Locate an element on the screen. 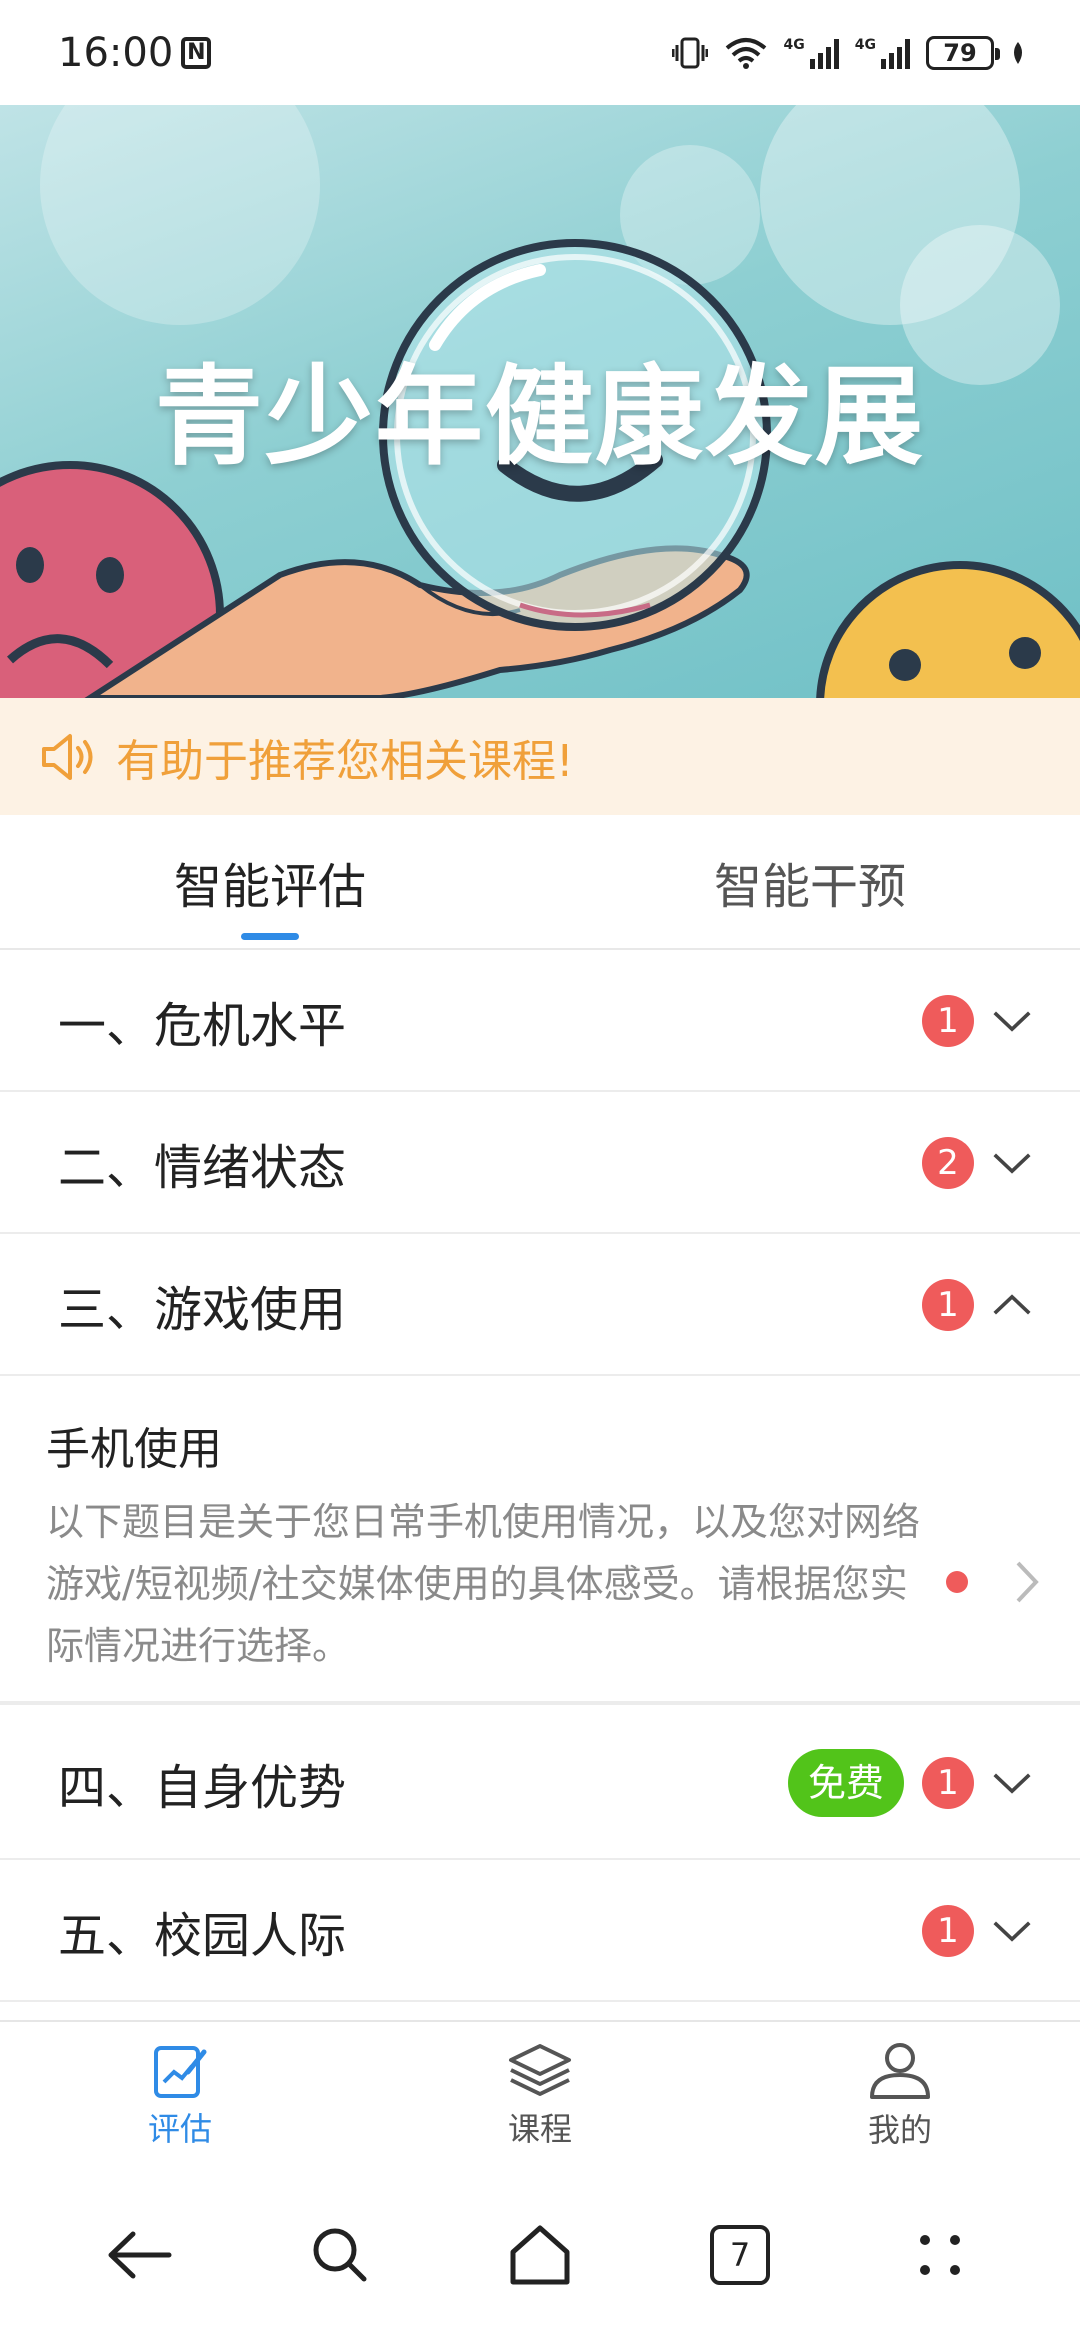  banner-title: 青少年健康发展 is located at coordinates (539, 417).